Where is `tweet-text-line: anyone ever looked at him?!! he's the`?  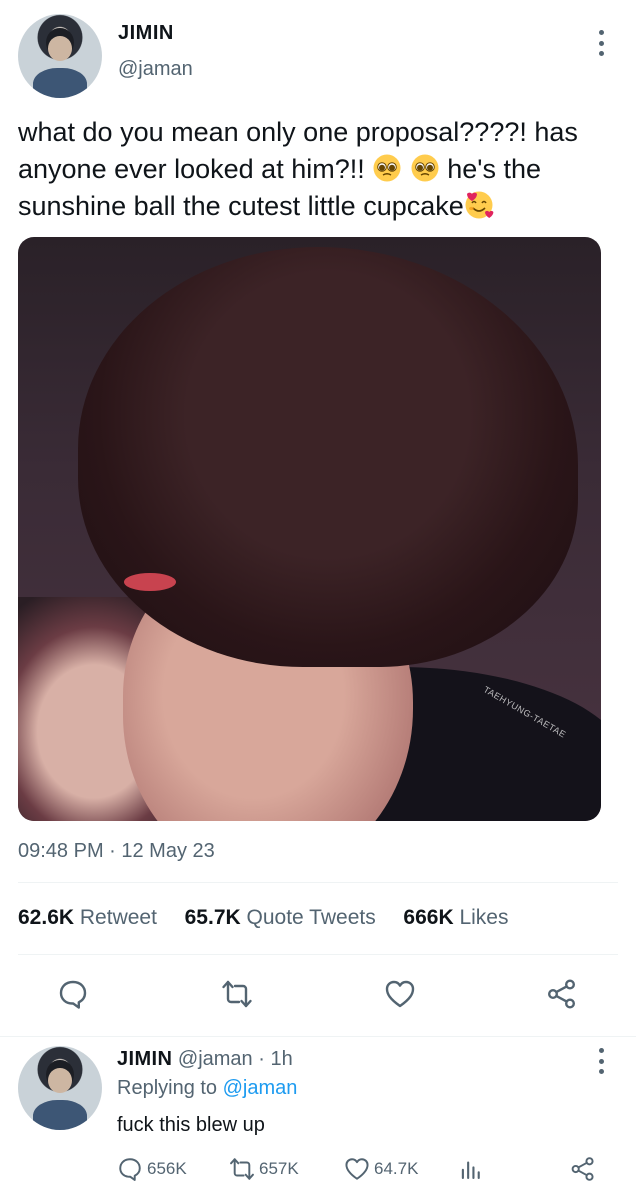 tweet-text-line: anyone ever looked at him?!! he's the is located at coordinates (323, 169).